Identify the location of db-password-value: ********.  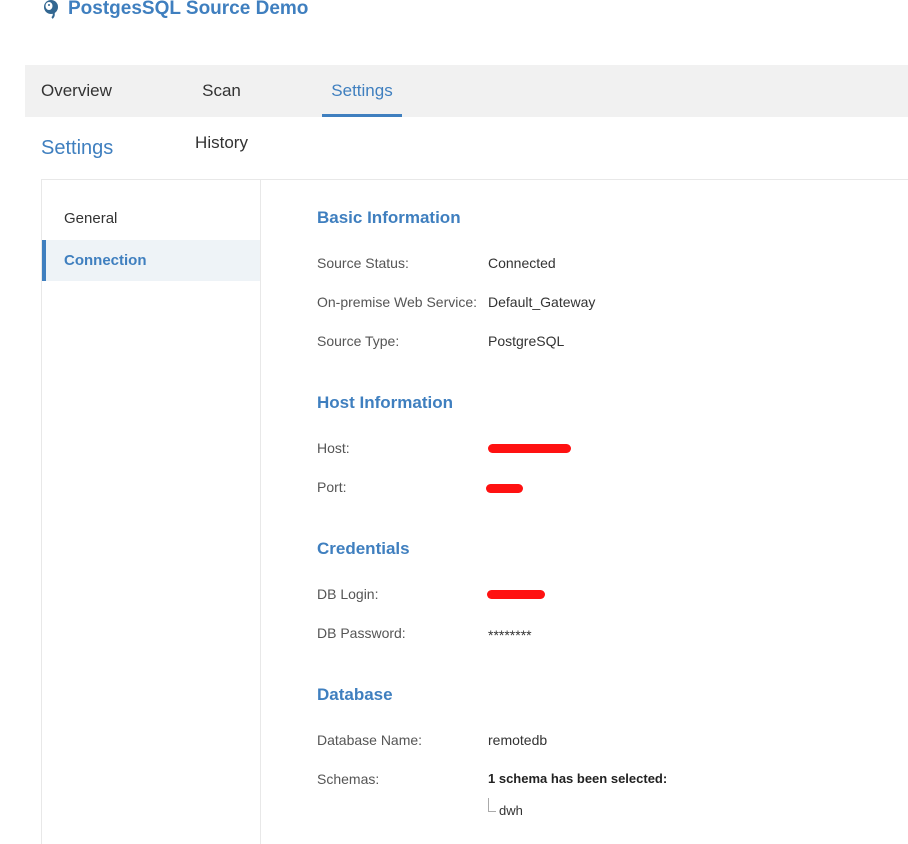
(510, 635).